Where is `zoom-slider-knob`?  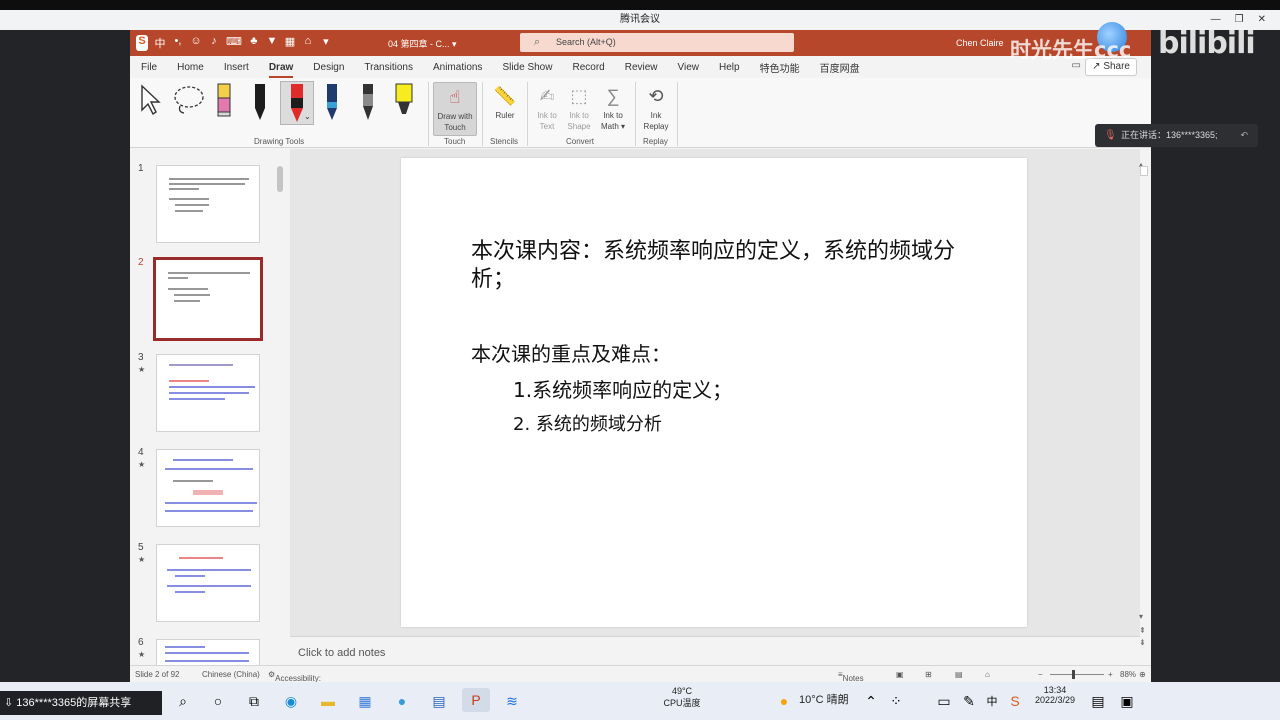
zoom-slider-knob is located at coordinates (1073, 674).